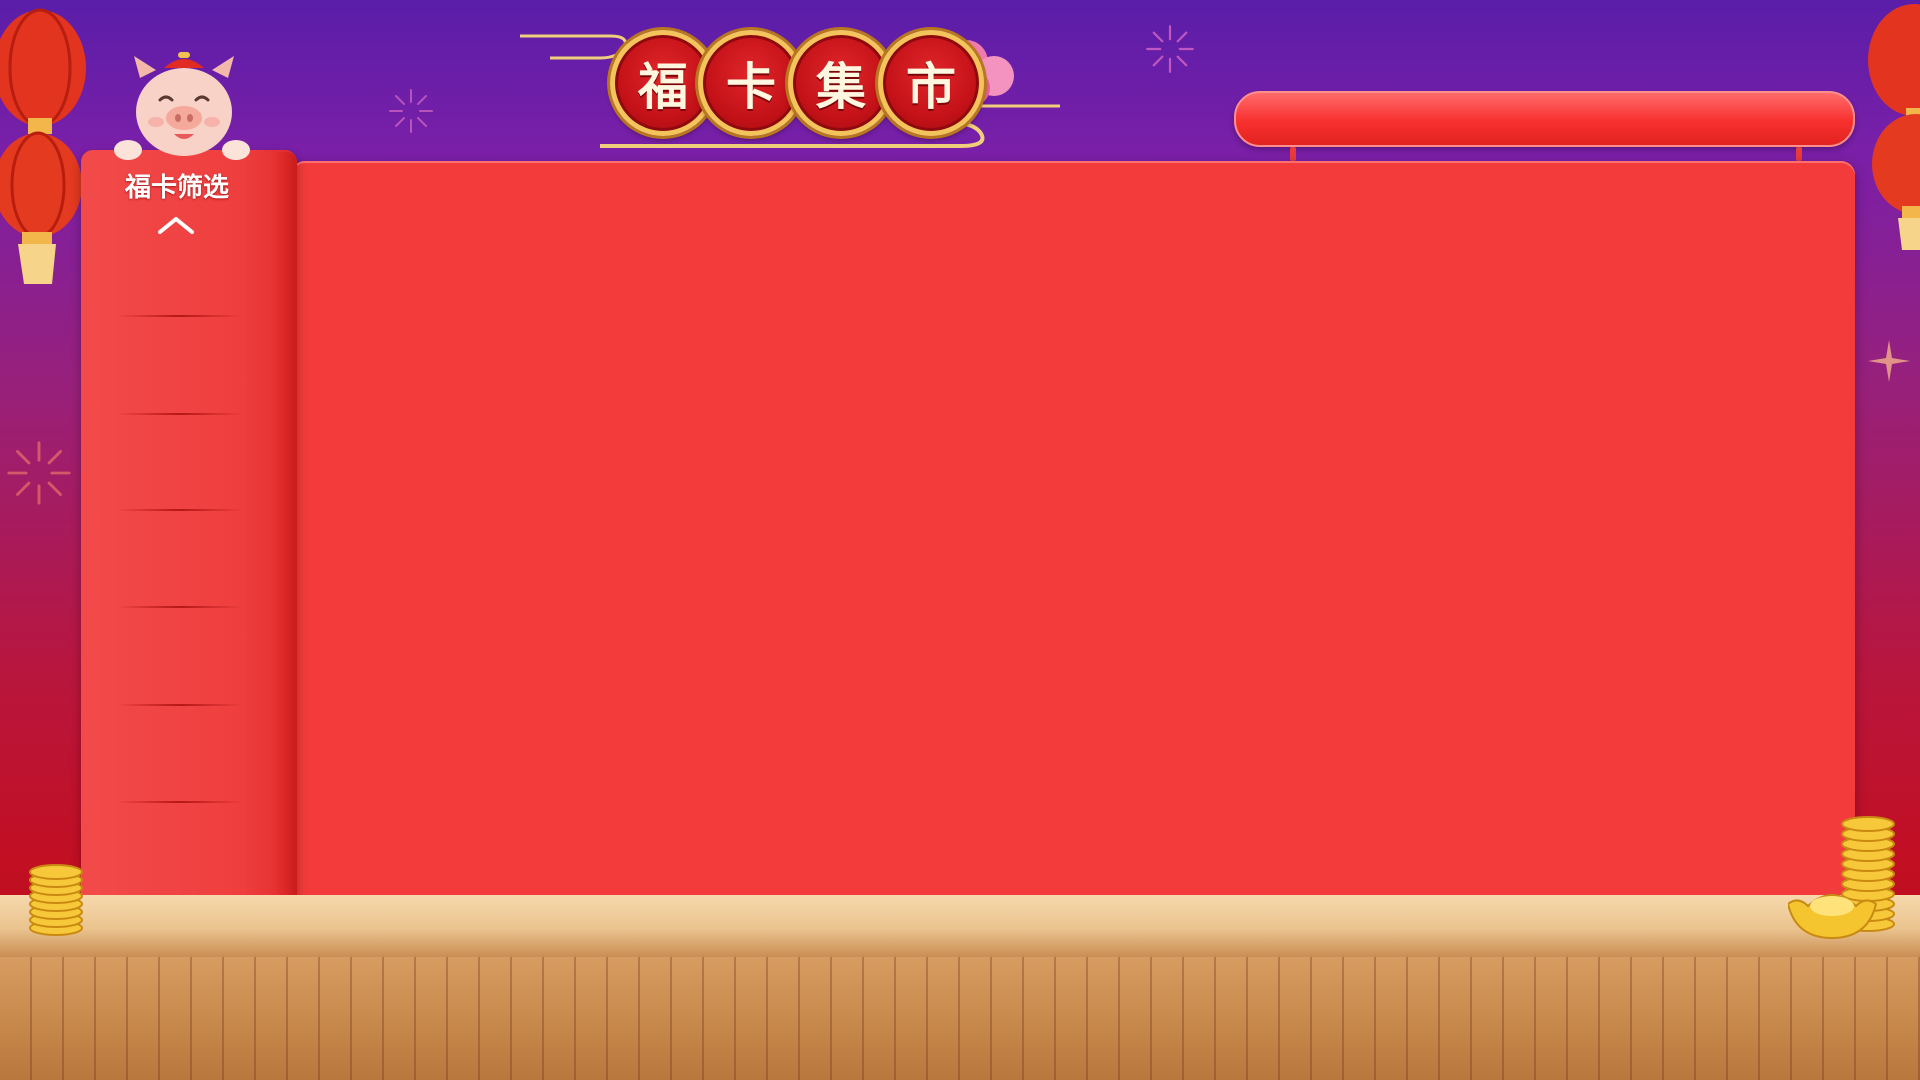 This screenshot has width=1920, height=1080. What do you see at coordinates (931, 83) in the screenshot?
I see `title-character-4: 市` at bounding box center [931, 83].